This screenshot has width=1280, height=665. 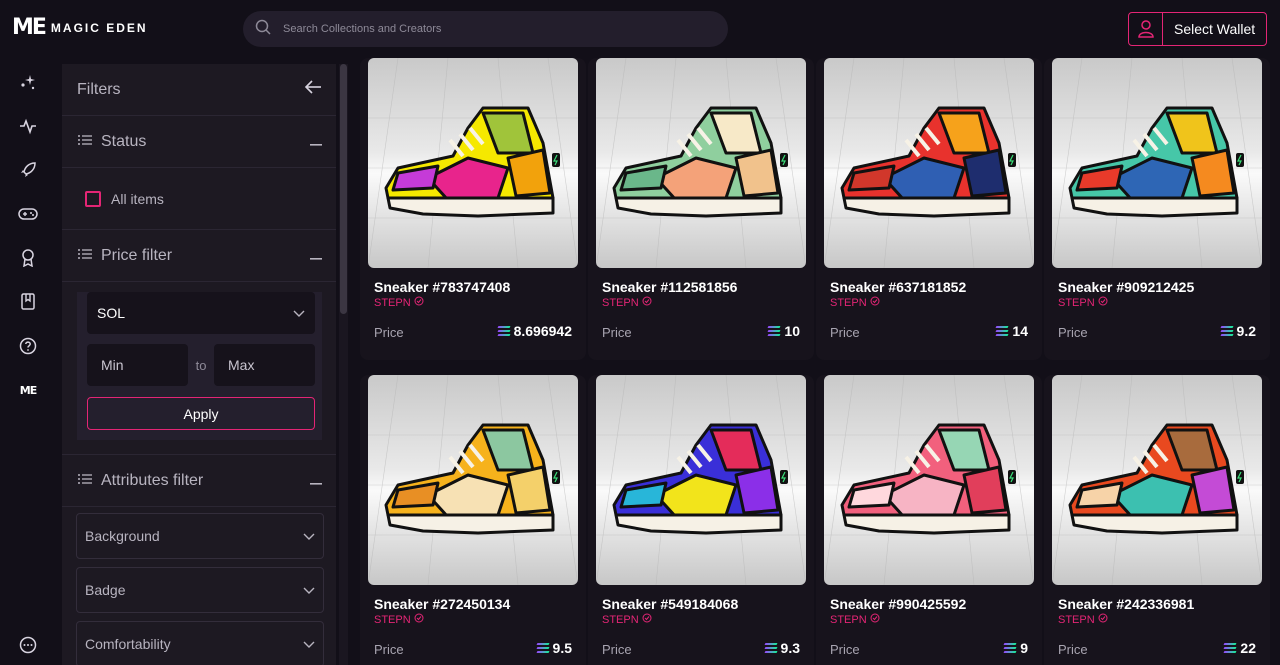 What do you see at coordinates (343, 364) in the screenshot?
I see `filters-scrollbar` at bounding box center [343, 364].